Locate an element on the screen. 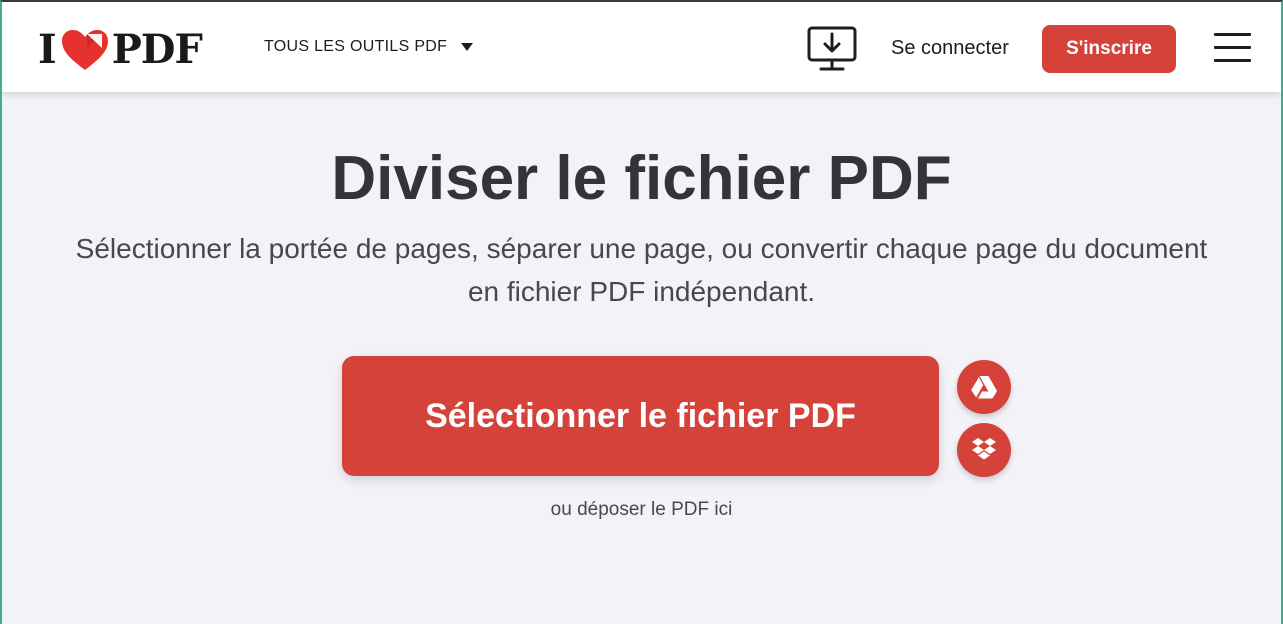  page-title: Diviser le fichier PDF is located at coordinates (641, 178).